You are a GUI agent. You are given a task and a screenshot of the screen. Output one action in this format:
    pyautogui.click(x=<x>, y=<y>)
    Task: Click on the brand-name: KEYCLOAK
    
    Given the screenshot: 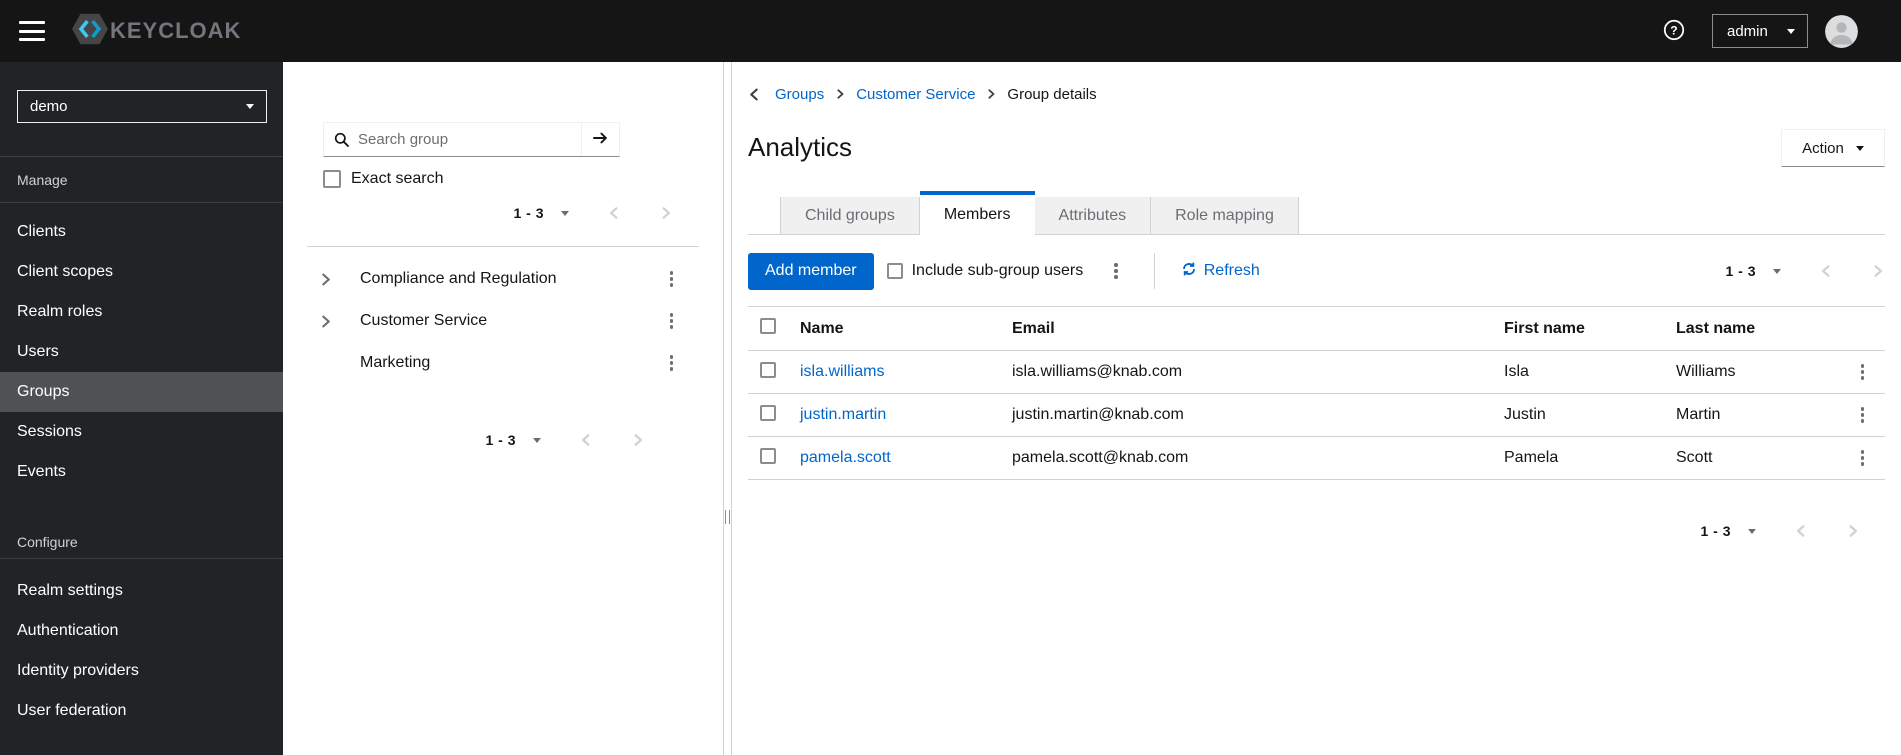 What is the action you would take?
    pyautogui.click(x=176, y=30)
    